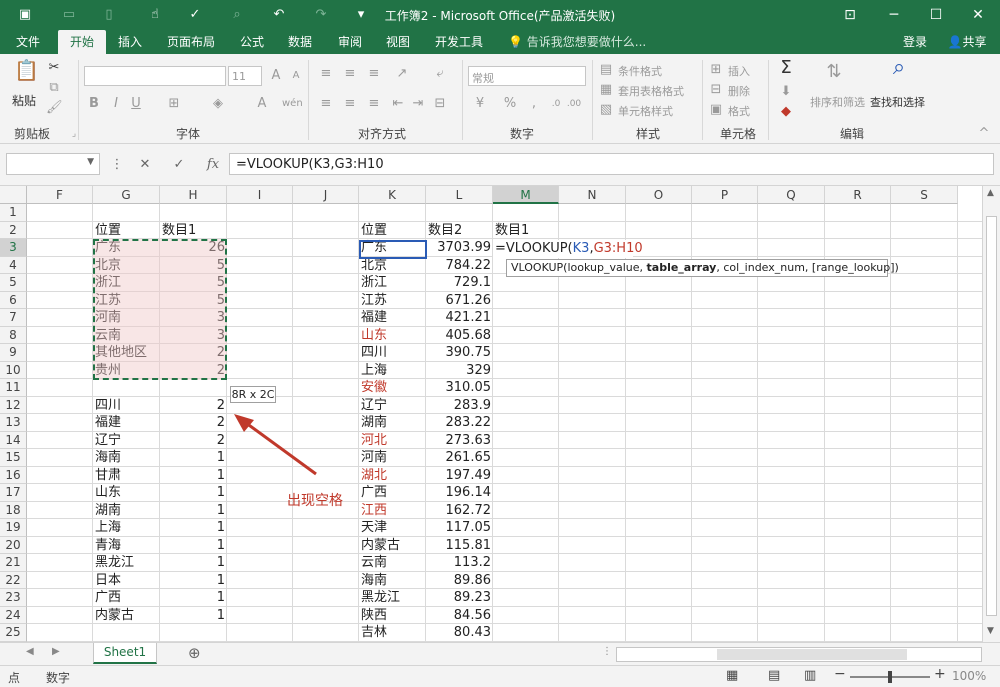 The height and width of the screenshot is (687, 1000). What do you see at coordinates (392, 581) in the screenshot?
I see `table2-location-cell: 海南` at bounding box center [392, 581].